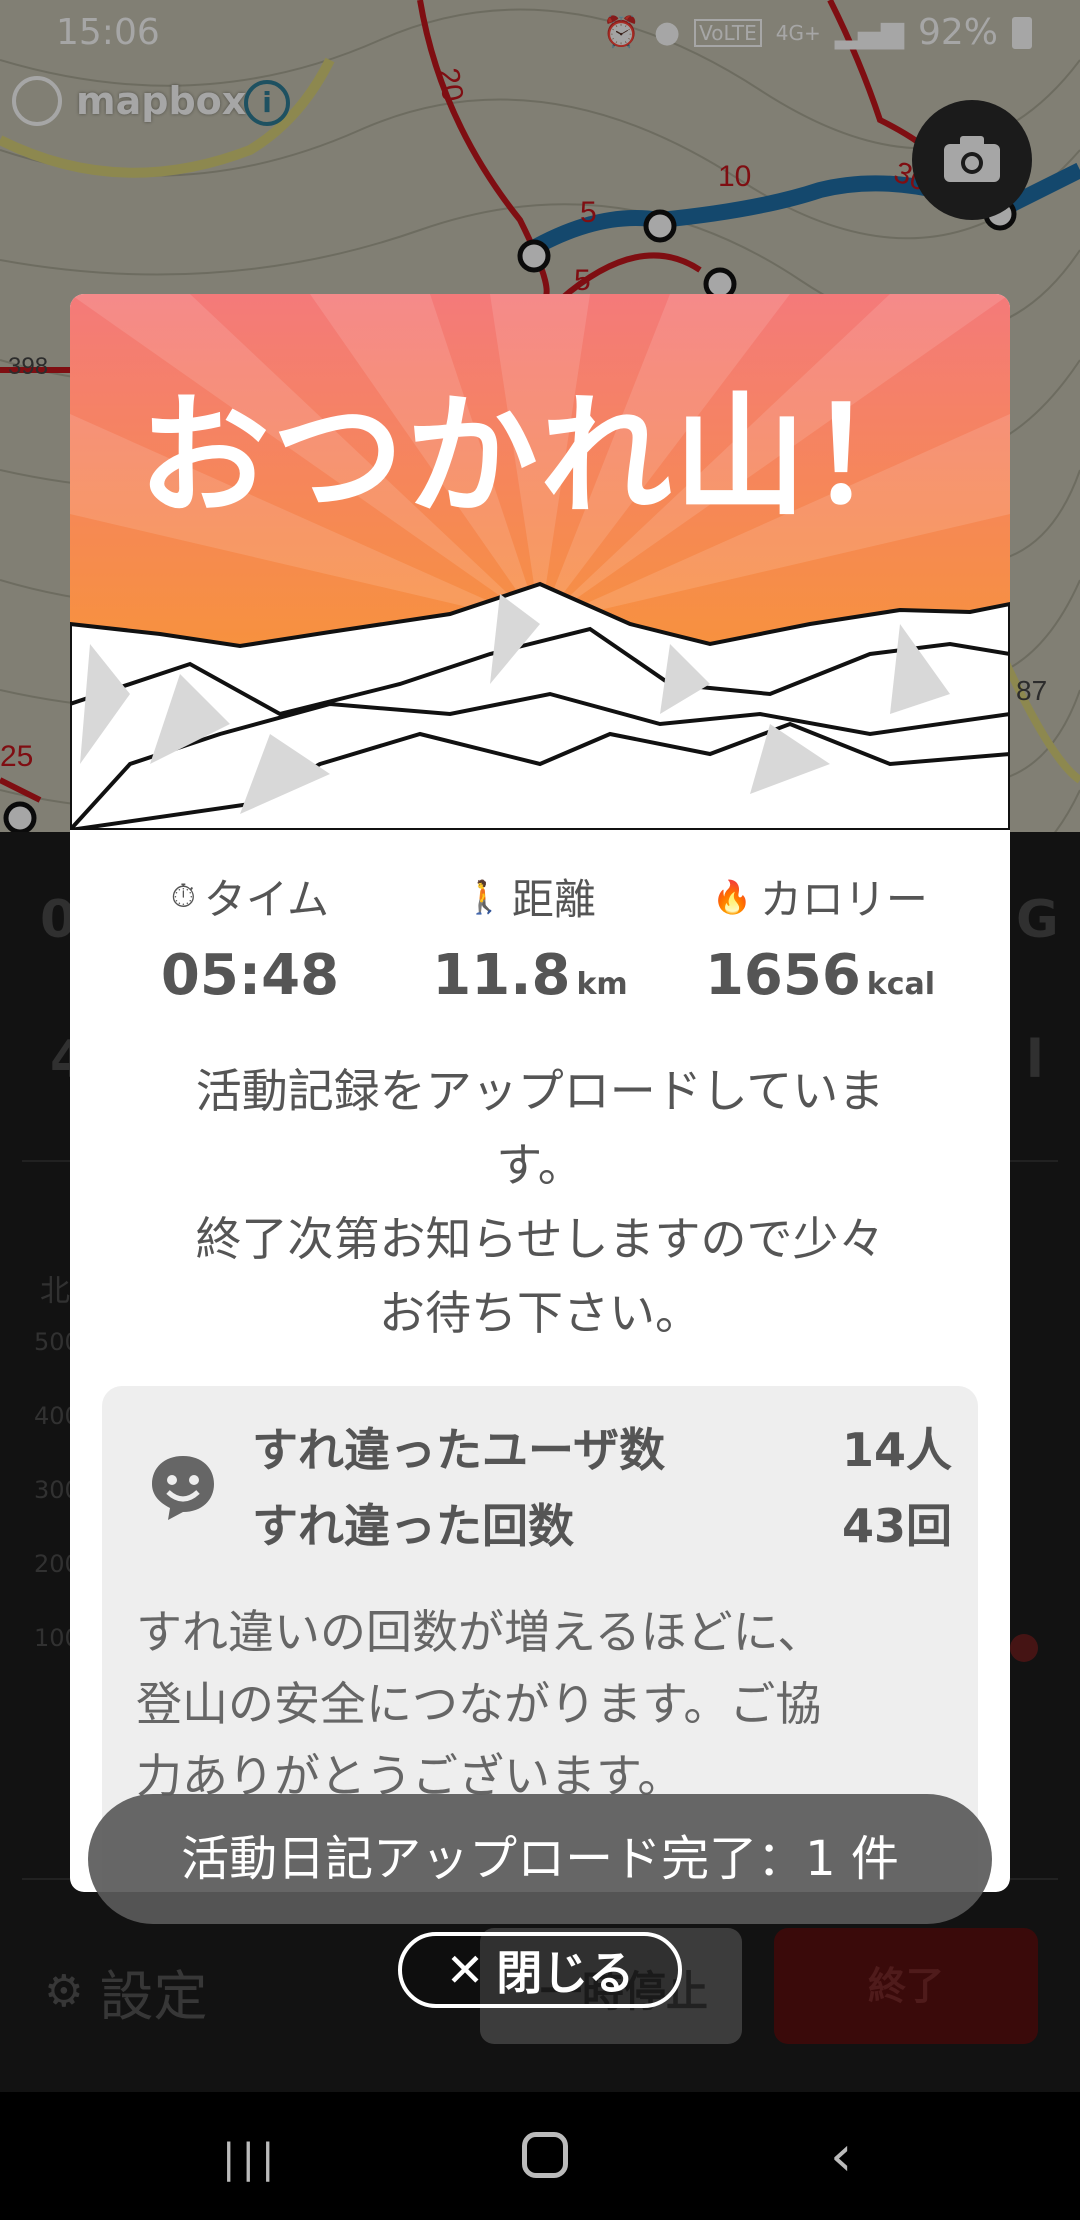 The width and height of the screenshot is (1080, 2220). What do you see at coordinates (843, 899) in the screenshot?
I see `stat-calorie-label: カロリー` at bounding box center [843, 899].